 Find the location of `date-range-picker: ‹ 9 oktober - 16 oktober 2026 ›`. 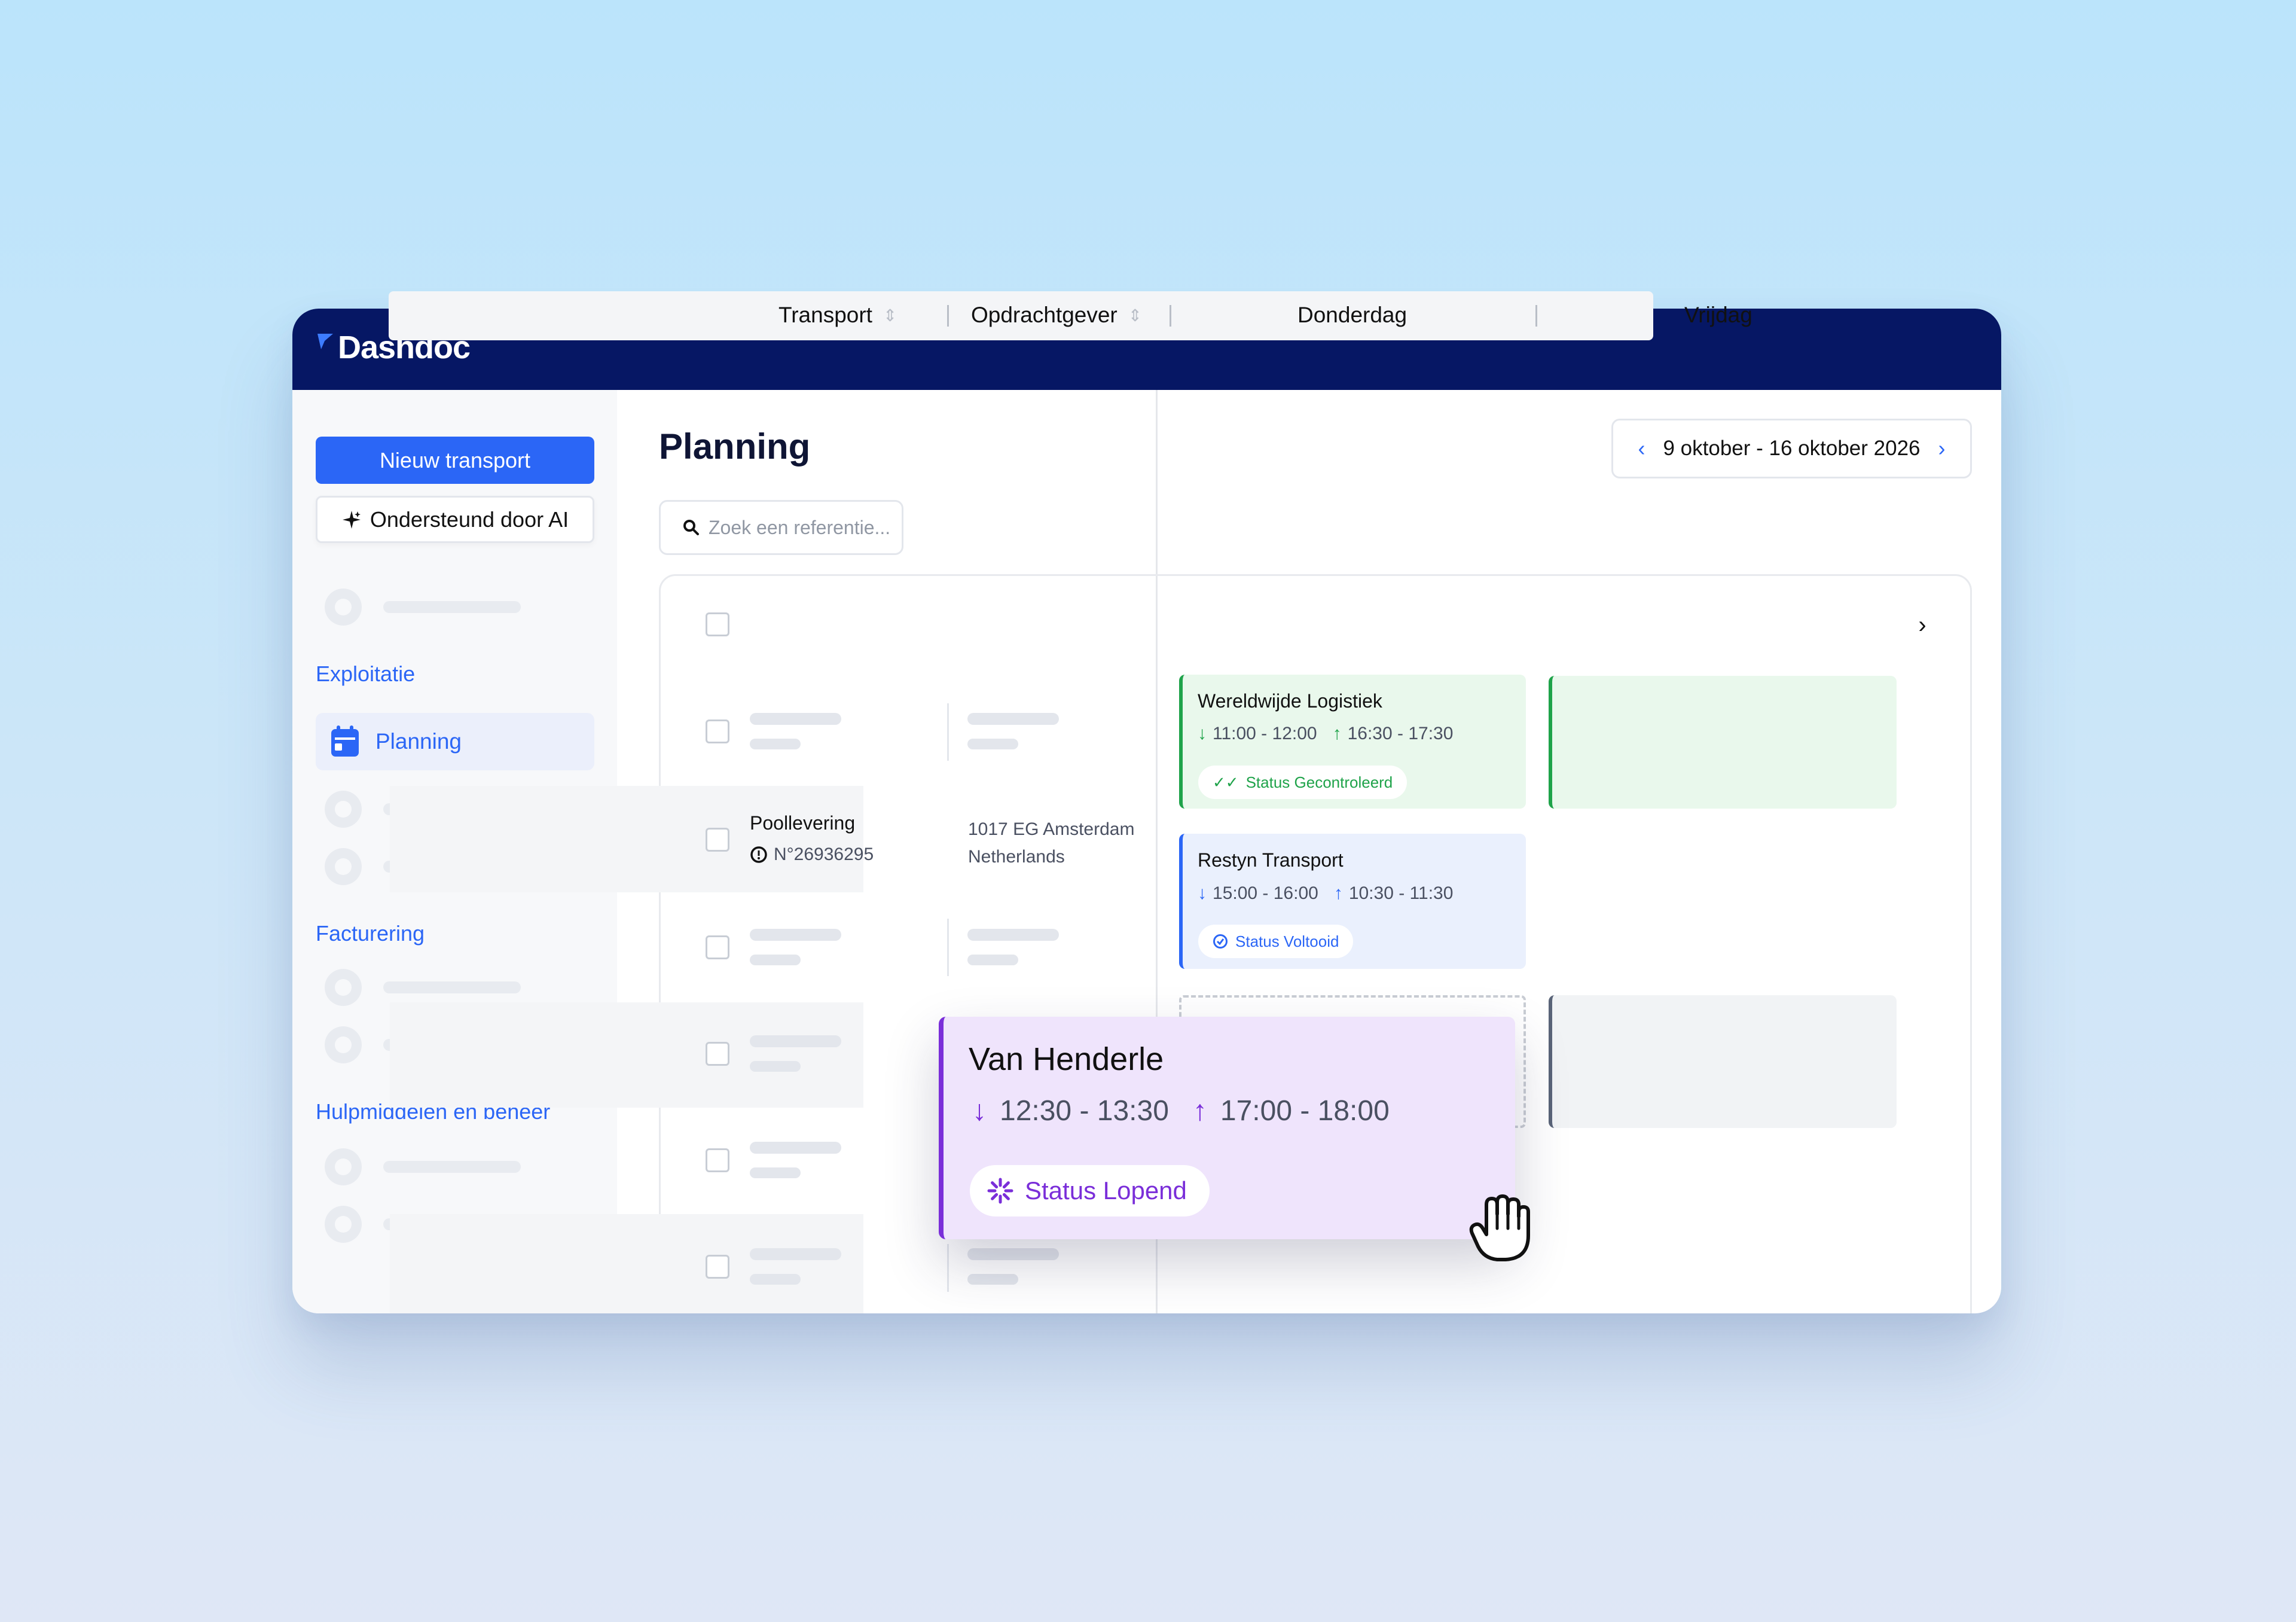

date-range-picker: ‹ 9 oktober - 16 oktober 2026 › is located at coordinates (1791, 448).